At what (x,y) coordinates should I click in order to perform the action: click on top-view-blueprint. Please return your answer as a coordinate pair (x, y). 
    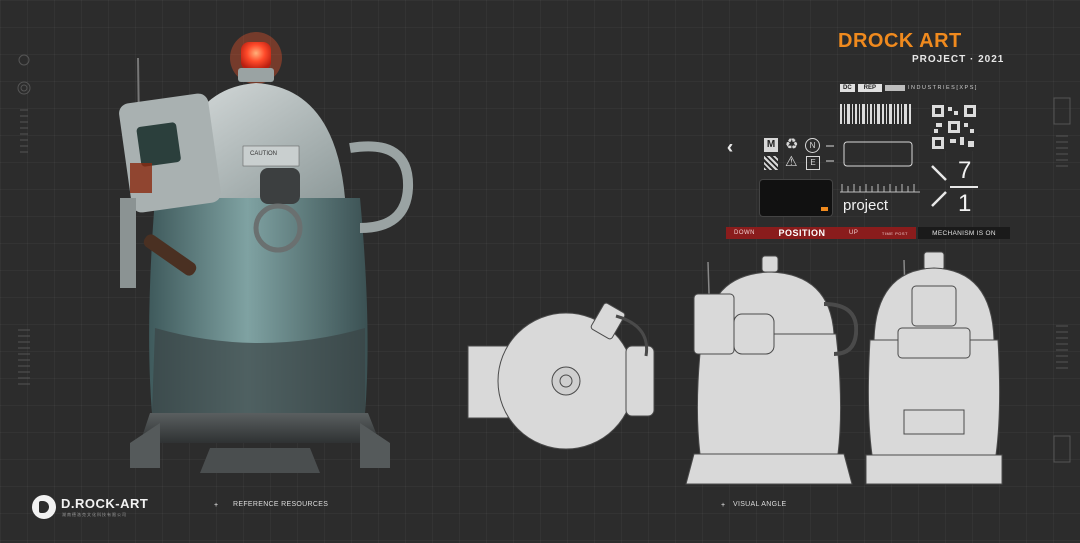
    Looking at the image, I should click on (561, 376).